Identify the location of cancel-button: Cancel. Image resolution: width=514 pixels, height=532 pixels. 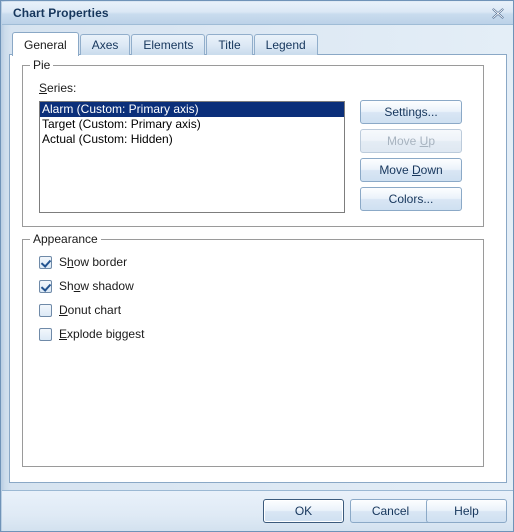
(390, 511).